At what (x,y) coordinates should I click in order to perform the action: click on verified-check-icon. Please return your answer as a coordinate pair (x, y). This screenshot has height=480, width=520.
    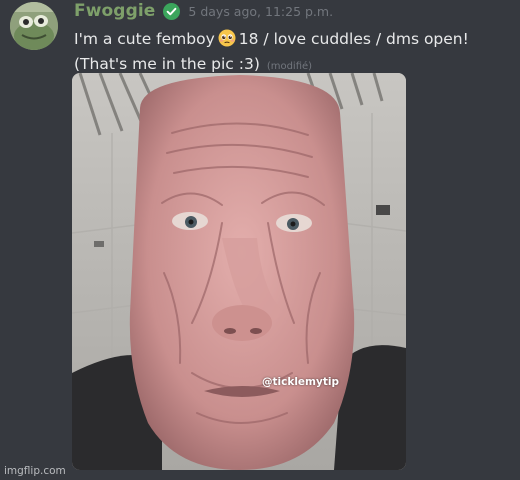
    Looking at the image, I should click on (172, 11).